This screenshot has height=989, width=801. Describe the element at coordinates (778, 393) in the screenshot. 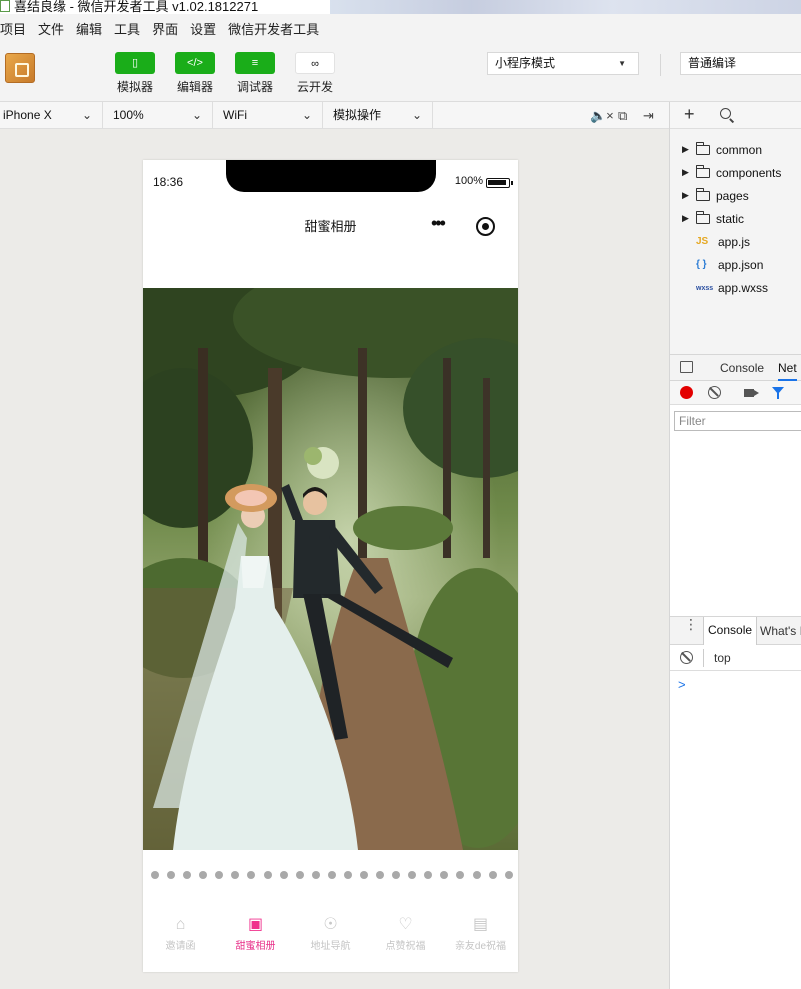

I see `filter-icon` at that location.